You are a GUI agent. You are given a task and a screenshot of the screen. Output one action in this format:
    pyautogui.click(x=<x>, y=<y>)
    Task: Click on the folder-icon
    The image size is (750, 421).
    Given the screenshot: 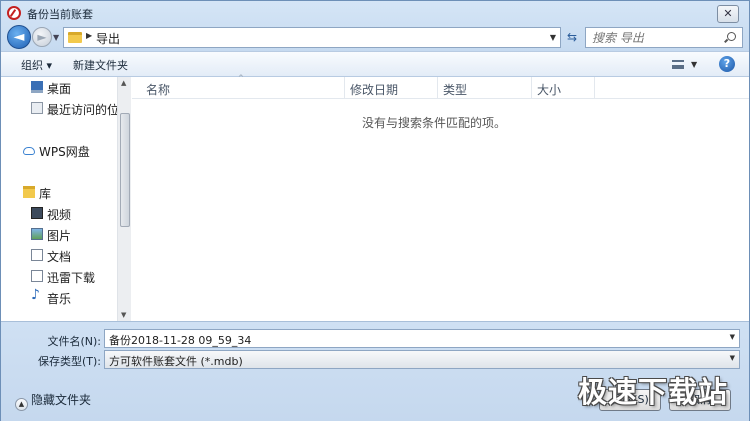 What is the action you would take?
    pyautogui.click(x=75, y=37)
    